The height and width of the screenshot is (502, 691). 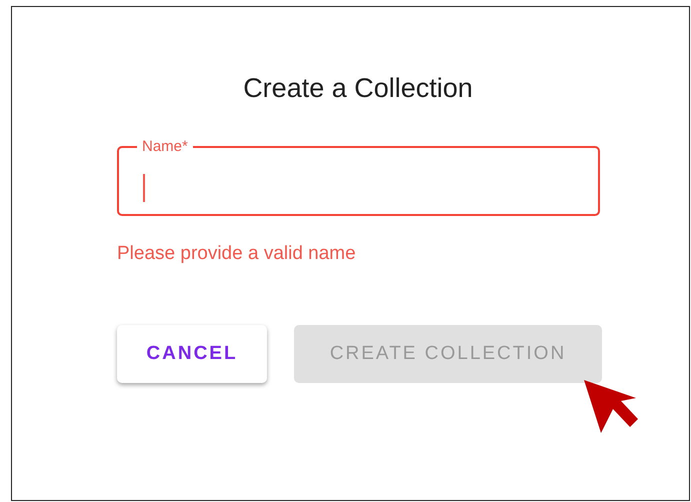 I want to click on pointer-arrow-icon, so click(x=611, y=407).